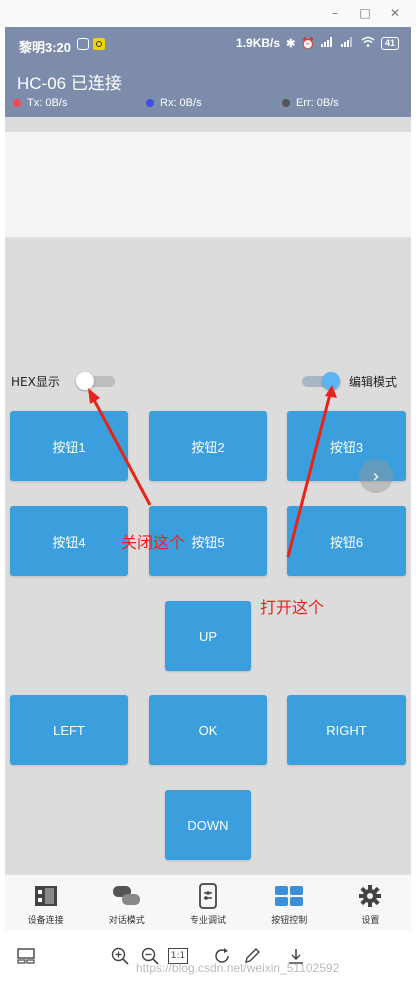 Image resolution: width=416 pixels, height=988 pixels. I want to click on maximize-button: □, so click(365, 13).